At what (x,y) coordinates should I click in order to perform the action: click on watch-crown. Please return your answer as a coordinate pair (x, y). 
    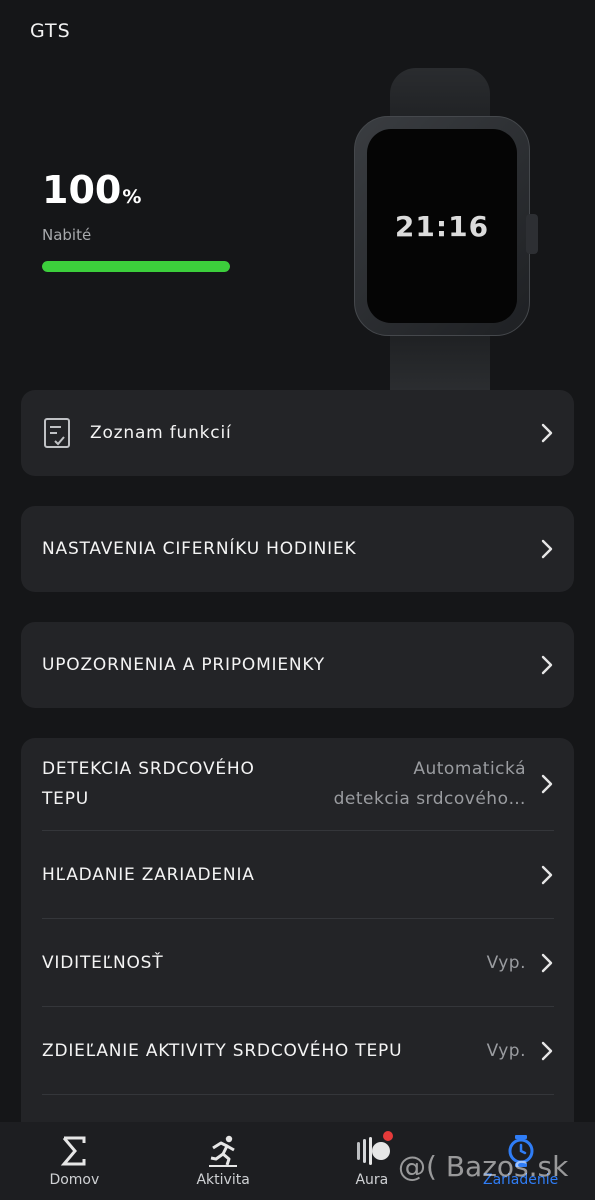
    Looking at the image, I should click on (532, 234).